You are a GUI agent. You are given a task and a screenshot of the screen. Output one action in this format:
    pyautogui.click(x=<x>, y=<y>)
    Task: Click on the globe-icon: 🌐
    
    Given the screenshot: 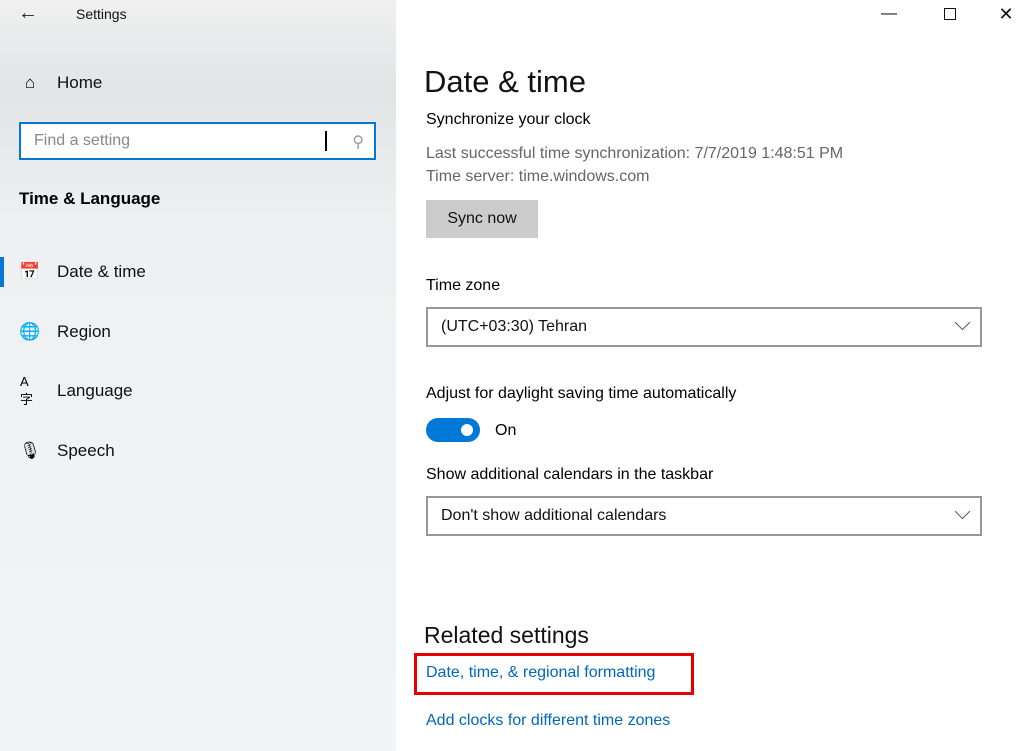 What is the action you would take?
    pyautogui.click(x=30, y=331)
    